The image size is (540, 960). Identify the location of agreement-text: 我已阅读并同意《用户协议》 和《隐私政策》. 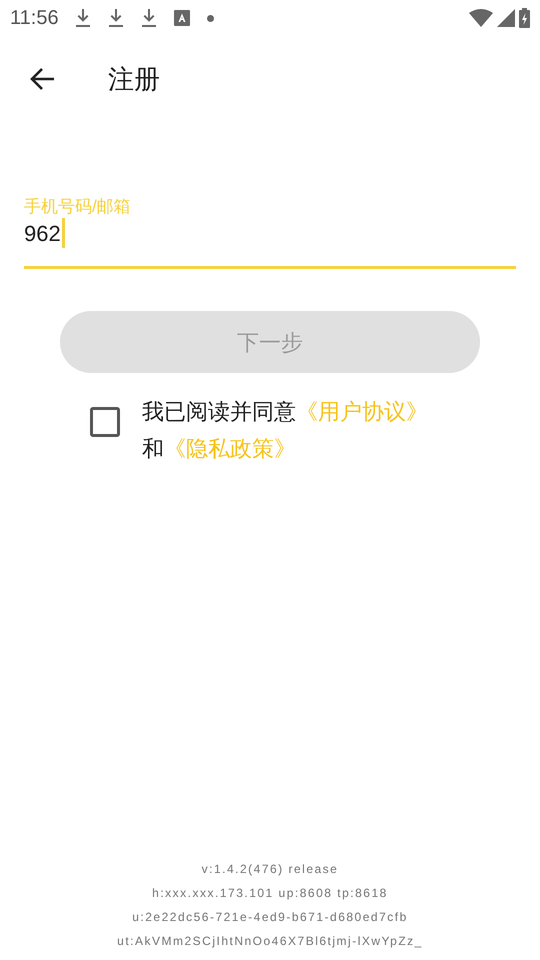
(285, 430).